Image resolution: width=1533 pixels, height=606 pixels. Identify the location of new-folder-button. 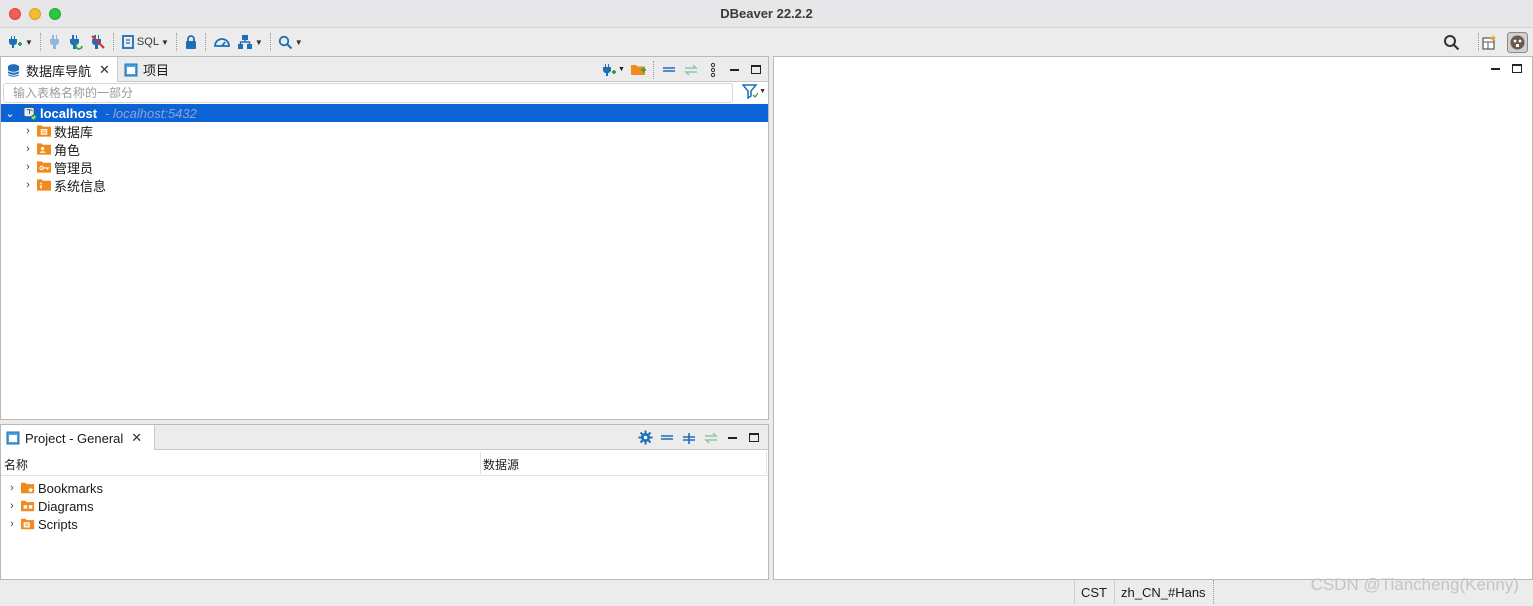
(638, 70).